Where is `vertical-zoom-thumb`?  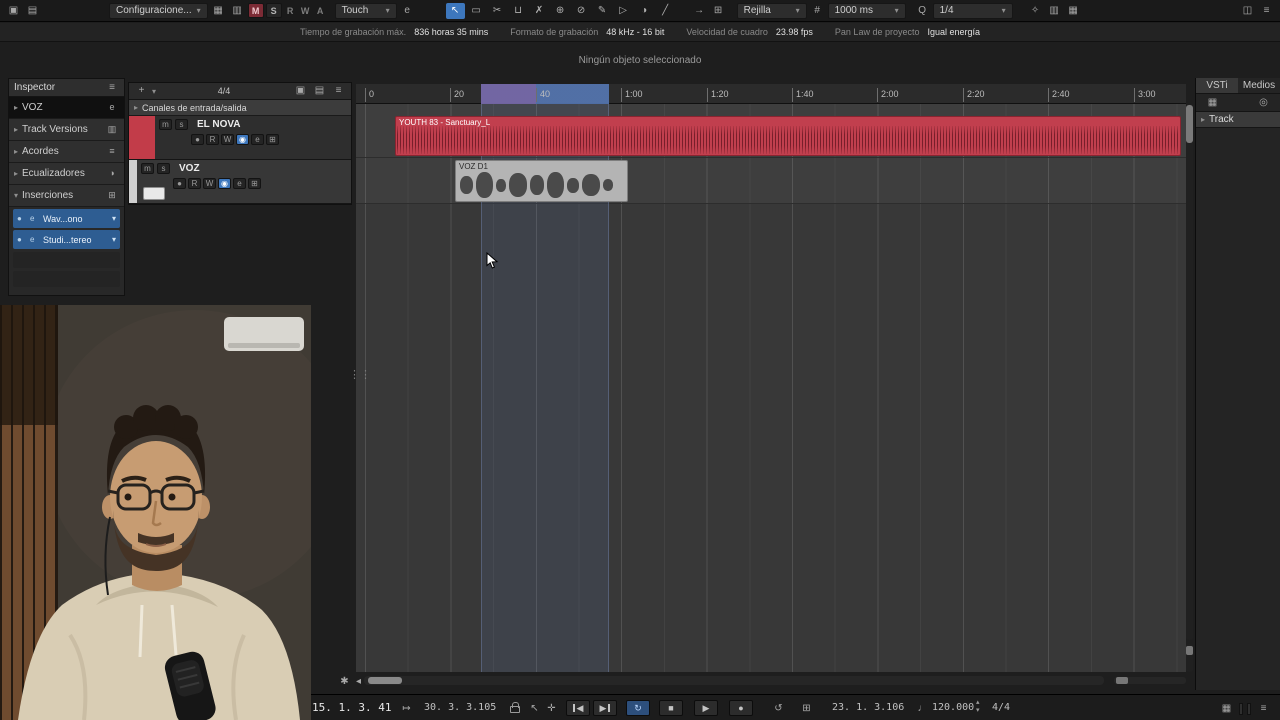
vertical-zoom-thumb is located at coordinates (1189, 650).